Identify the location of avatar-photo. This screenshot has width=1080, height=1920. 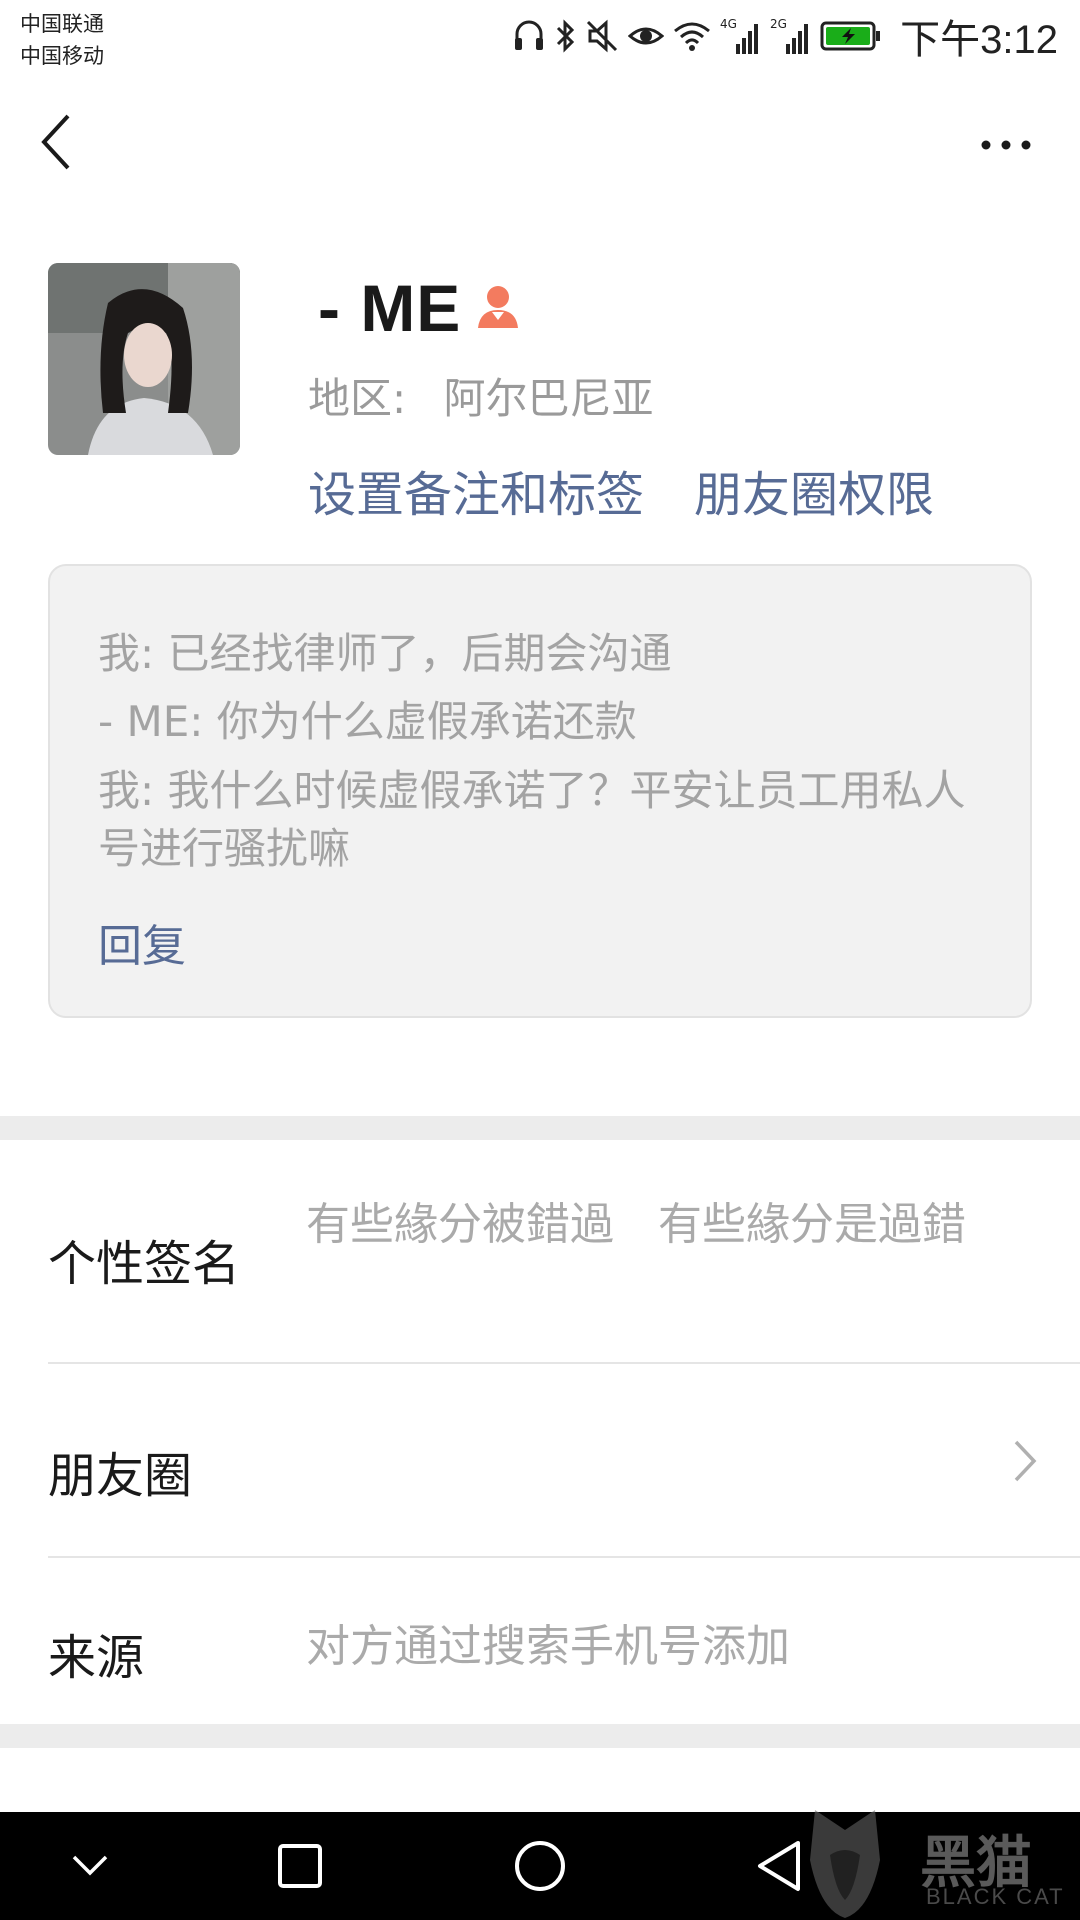
(144, 359).